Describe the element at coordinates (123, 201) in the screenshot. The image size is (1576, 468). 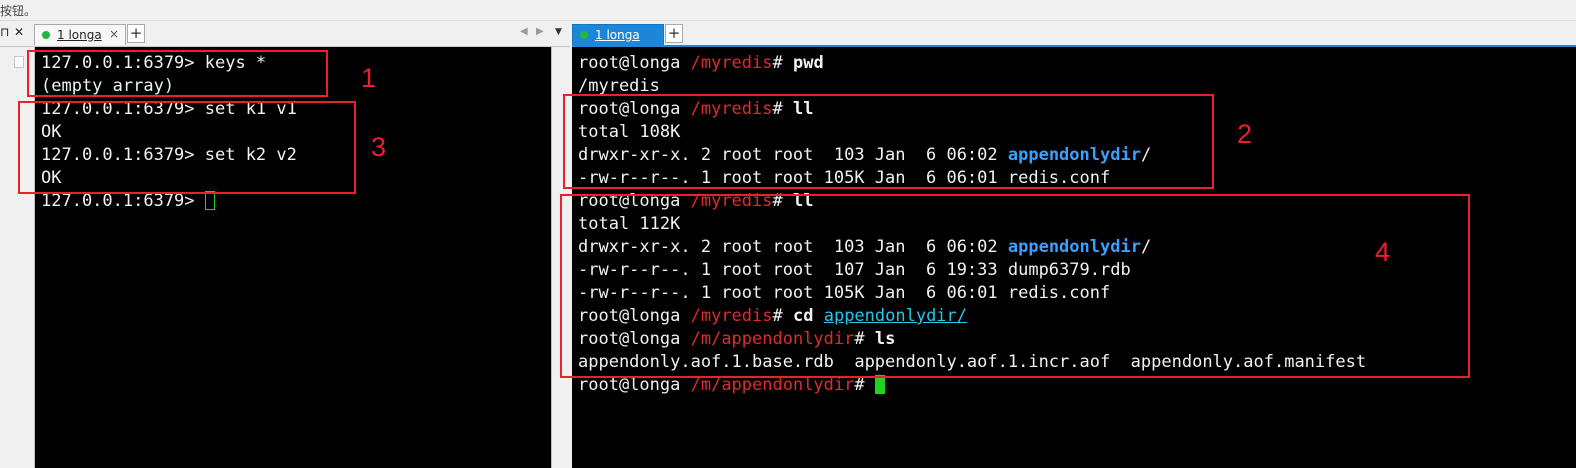
I see `prompt-text: 127.0.0.1:6379>` at that location.